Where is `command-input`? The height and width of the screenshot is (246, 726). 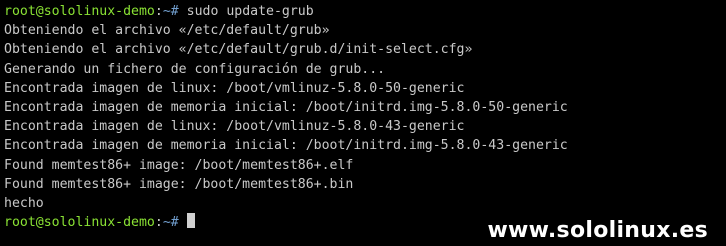
command-input is located at coordinates (183, 222).